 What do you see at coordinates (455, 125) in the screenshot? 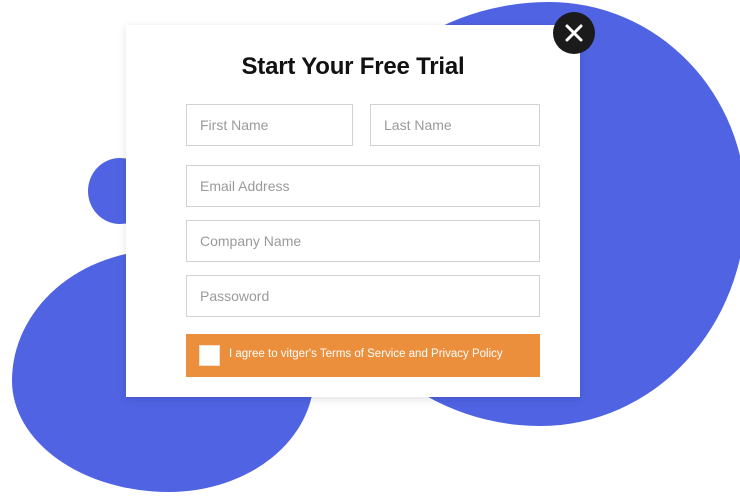
I see `last-name-field` at bounding box center [455, 125].